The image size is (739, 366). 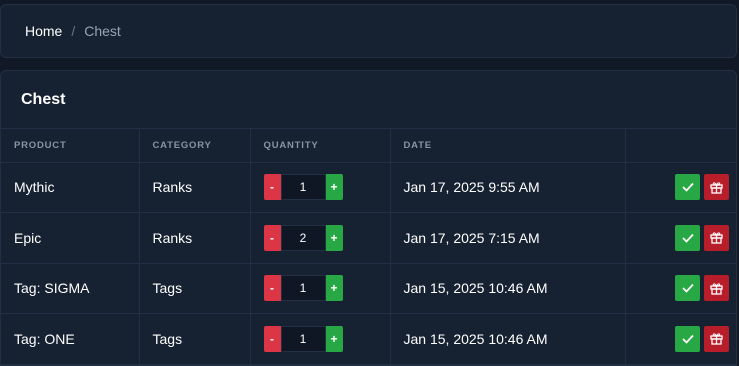 What do you see at coordinates (320, 146) in the screenshot?
I see `header-quantity: QUANTITY` at bounding box center [320, 146].